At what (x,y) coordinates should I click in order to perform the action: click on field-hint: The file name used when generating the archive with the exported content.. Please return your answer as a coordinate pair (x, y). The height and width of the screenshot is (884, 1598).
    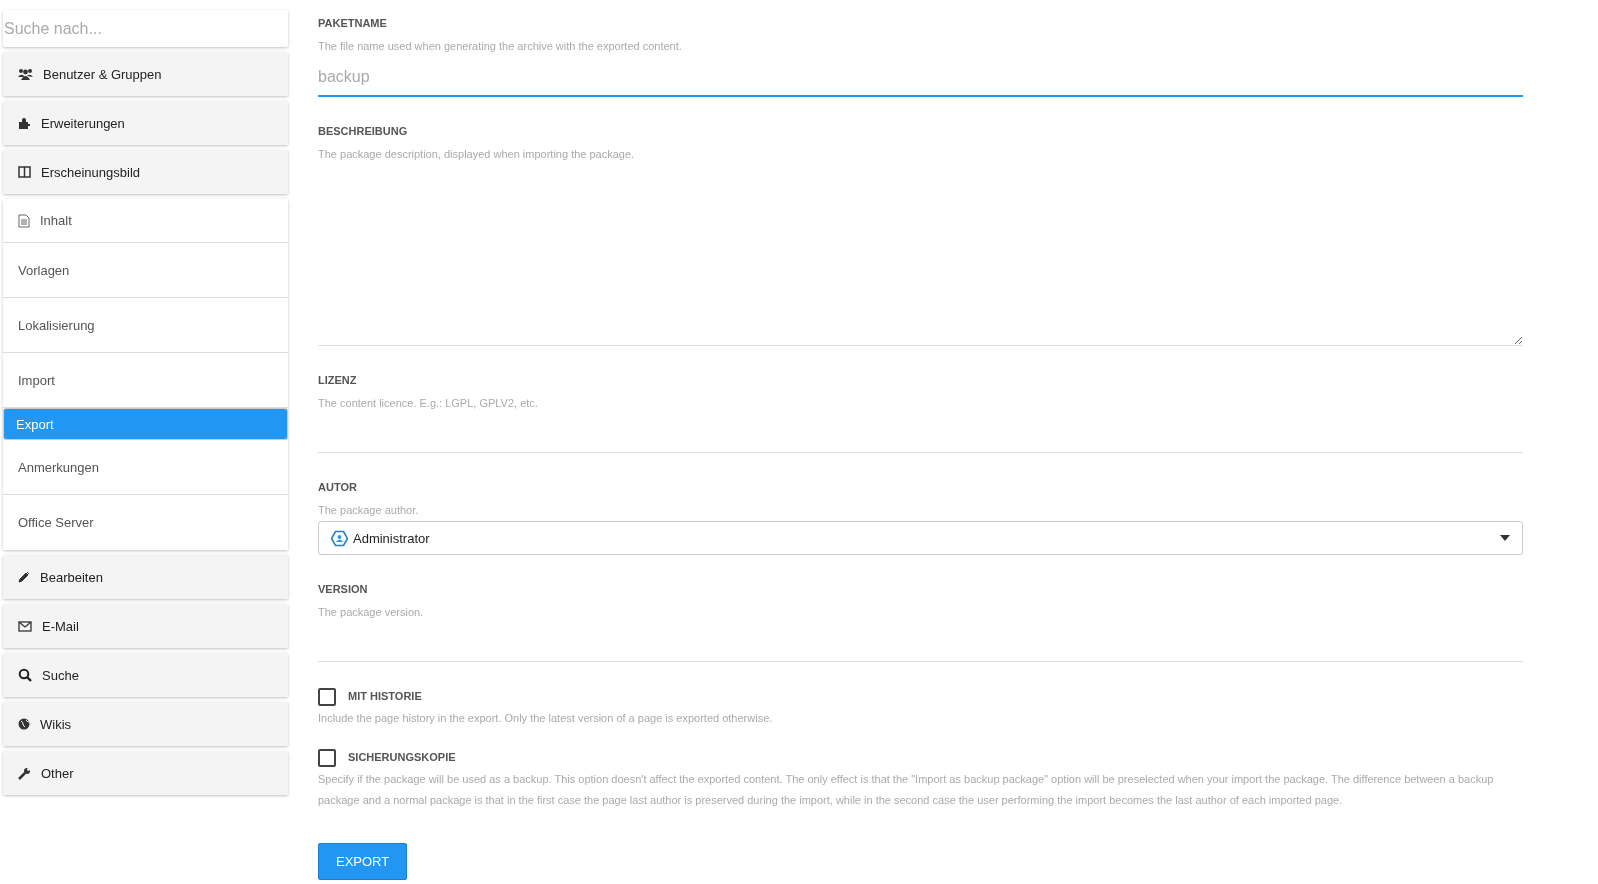
    Looking at the image, I should click on (500, 46).